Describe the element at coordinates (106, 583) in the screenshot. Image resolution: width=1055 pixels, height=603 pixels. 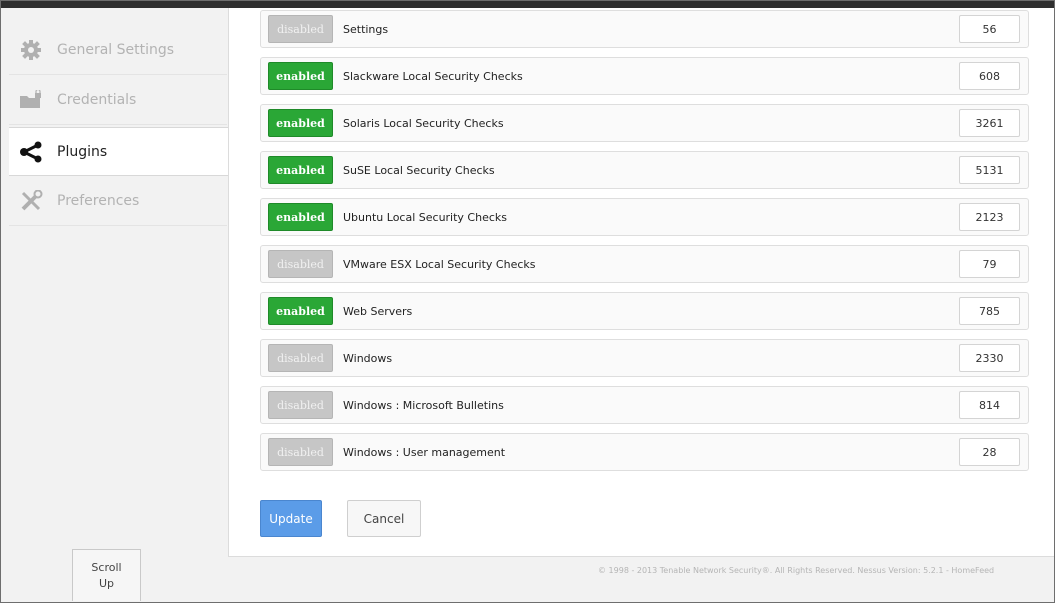
I see `scroll-up-label-line2: Up` at that location.